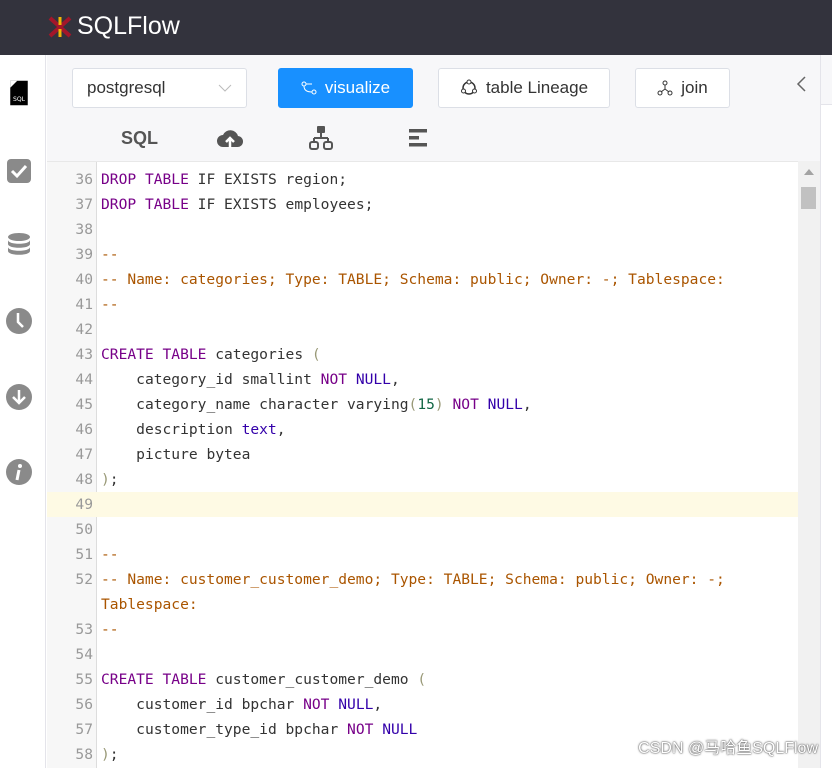 This screenshot has height=768, width=832. I want to click on code-text: DROP TABLE IF EXISTS region;, so click(446, 179).